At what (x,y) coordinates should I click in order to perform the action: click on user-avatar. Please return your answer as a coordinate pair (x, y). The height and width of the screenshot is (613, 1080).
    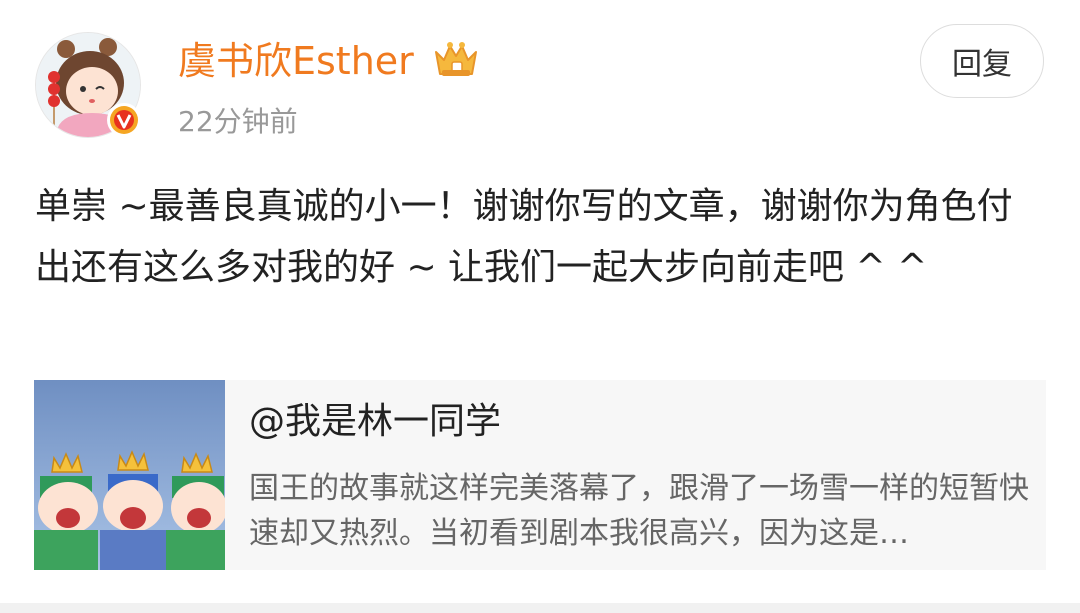
    Looking at the image, I should click on (89, 86).